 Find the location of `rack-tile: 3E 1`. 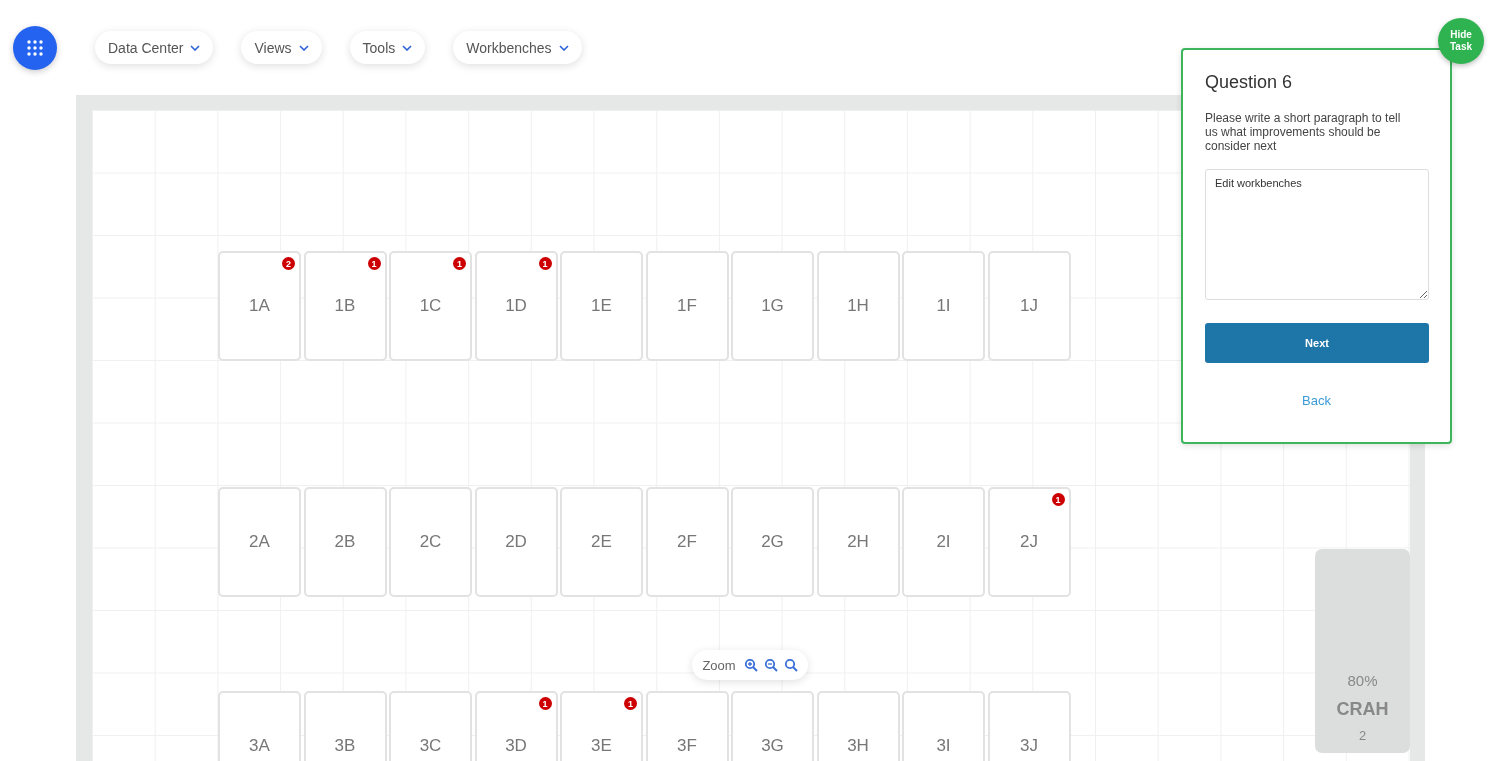

rack-tile: 3E 1 is located at coordinates (601, 726).